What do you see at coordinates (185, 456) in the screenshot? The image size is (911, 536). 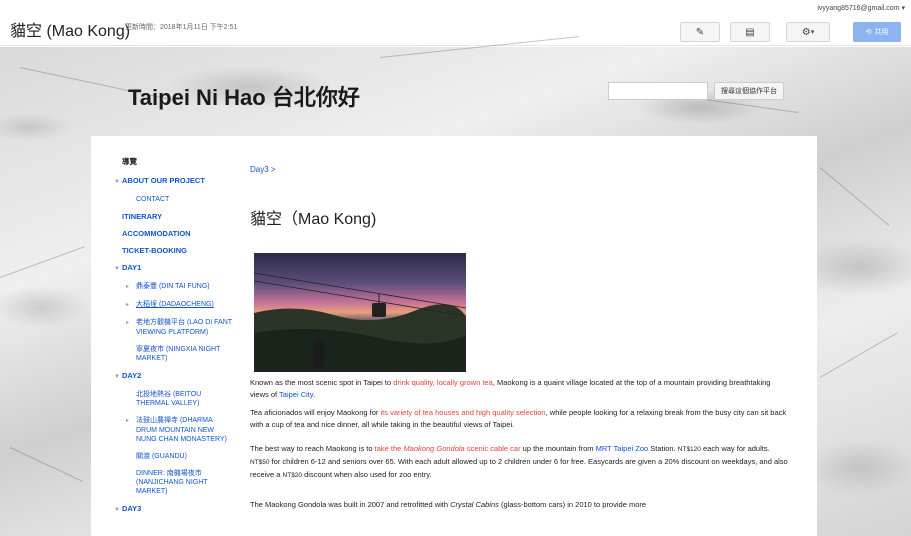 I see `nav-item-guandu: 關渡 (GUANDU)` at bounding box center [185, 456].